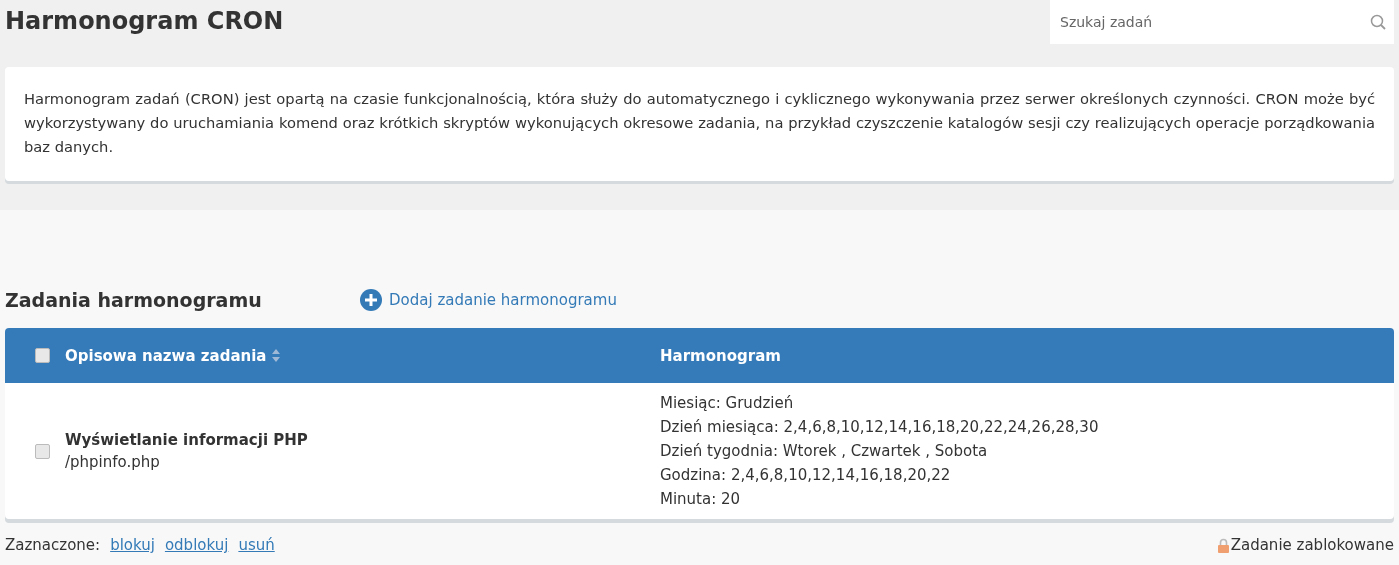 Image resolution: width=1399 pixels, height=565 pixels. Describe the element at coordinates (699, 123) in the screenshot. I see `intro-text: Harmonogram zadań (CRON) jest opartą na czasie funkcjonalnością, która służy do automatycznego i cyklicznego wykonywania przez serwer określonych czynności. CRON może być wykorzystywany do uruchamiania komend oraz krótkich skryptów wykonujących okresowe zadania, na przykład czyszczenie katalogów sesji czy realizujących operacje porządkowania baz danych.` at that location.